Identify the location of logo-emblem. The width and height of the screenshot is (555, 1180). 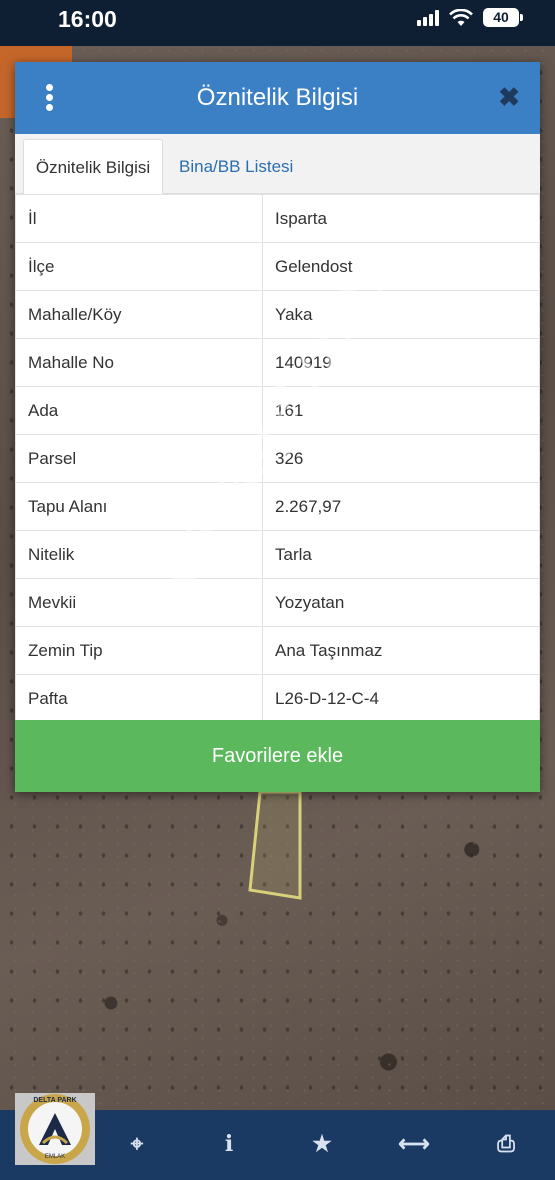
(55, 1129).